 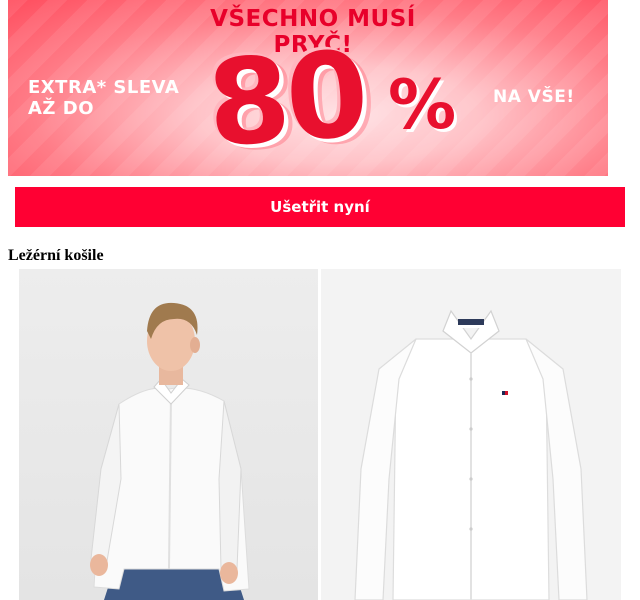 What do you see at coordinates (422, 105) in the screenshot?
I see `banner-percent-sign: %` at bounding box center [422, 105].